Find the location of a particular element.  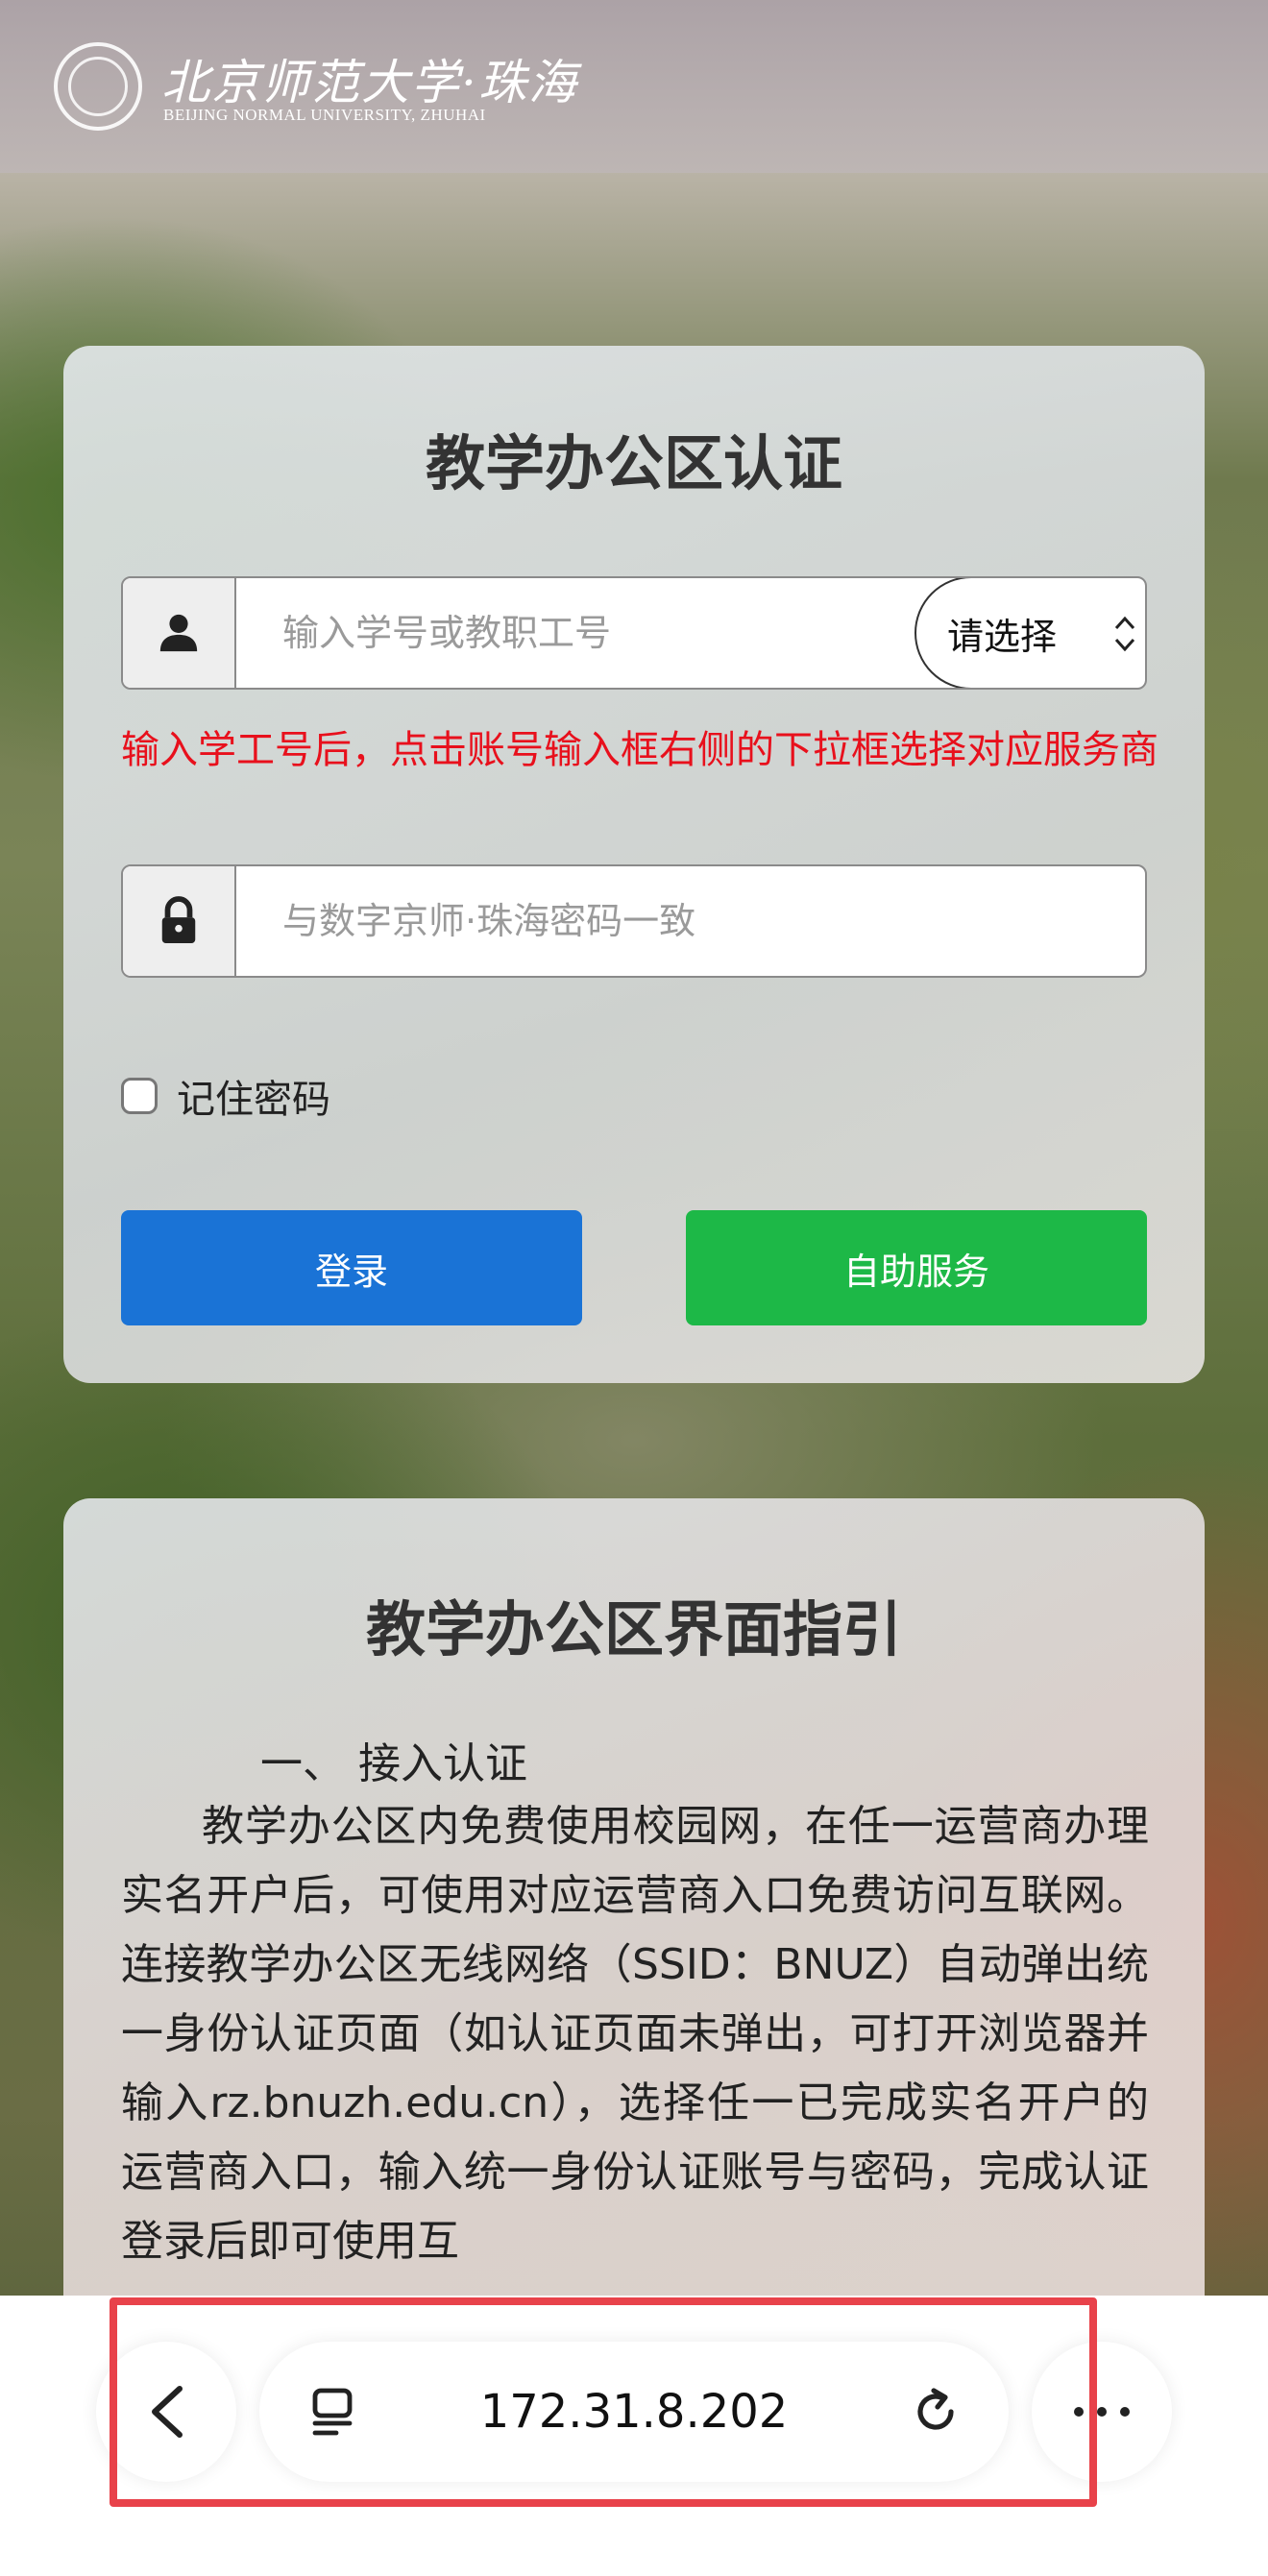

more-icon is located at coordinates (1102, 2412).